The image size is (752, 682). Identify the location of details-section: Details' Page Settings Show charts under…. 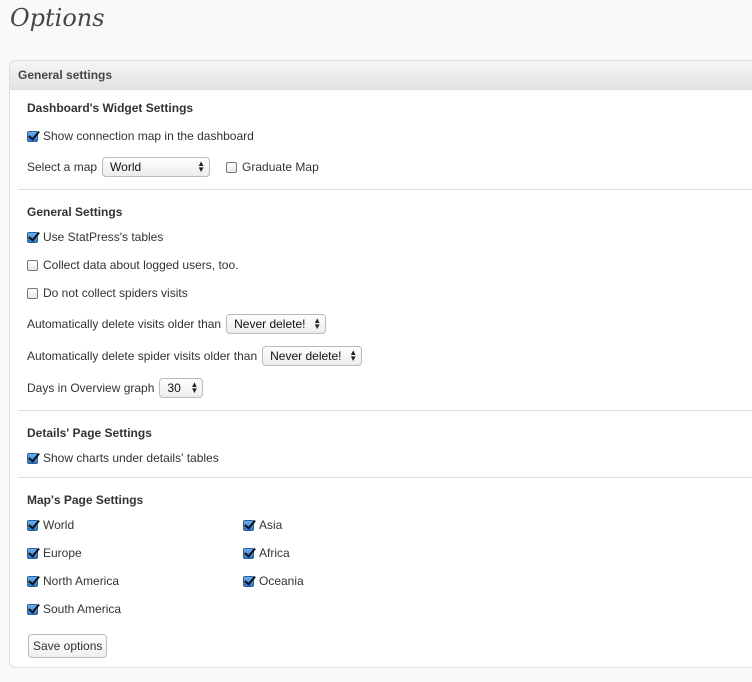
(385, 444).